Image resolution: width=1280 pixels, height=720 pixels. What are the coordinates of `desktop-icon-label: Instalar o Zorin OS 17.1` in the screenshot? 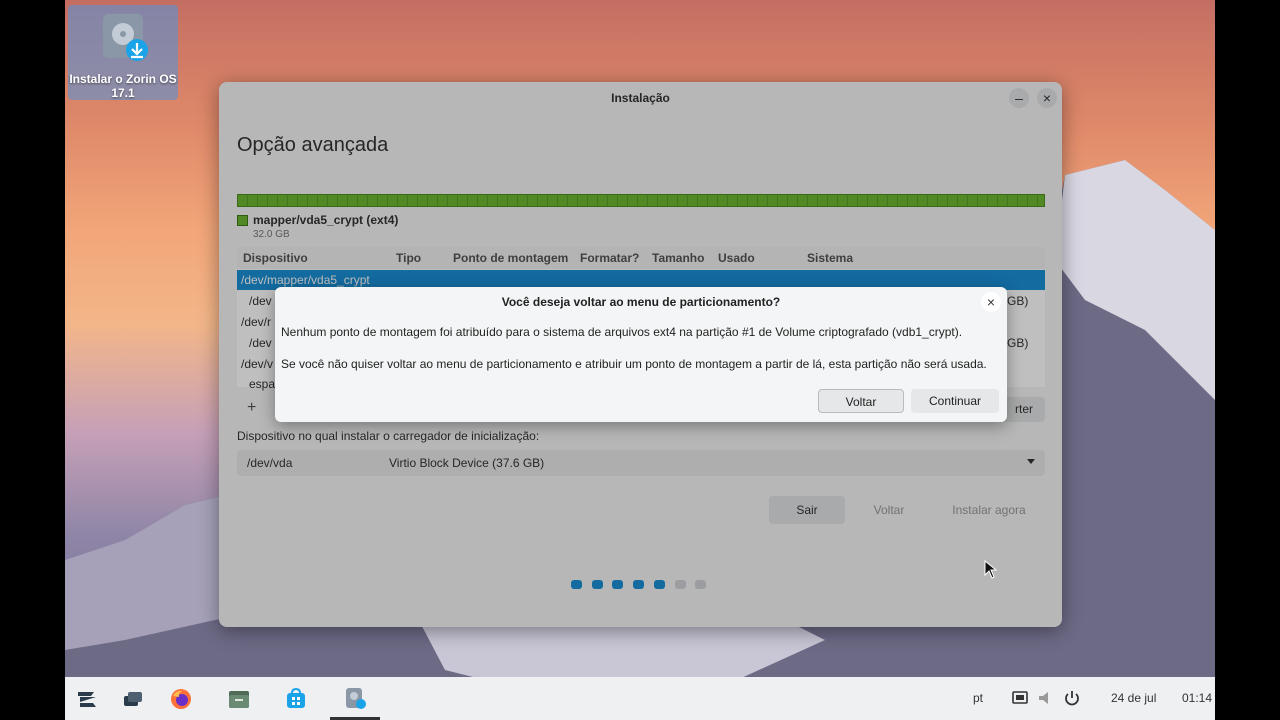 It's located at (123, 86).